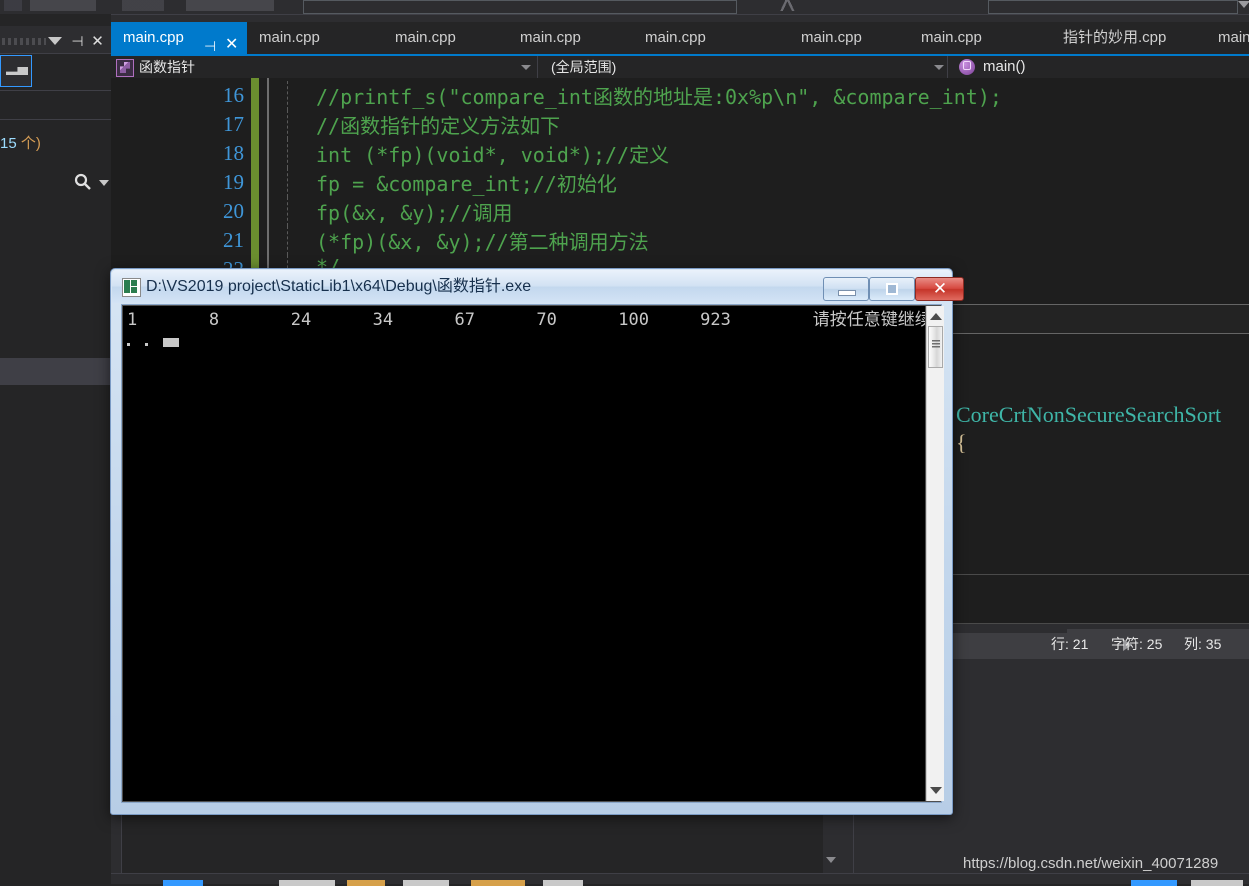  I want to click on output-pane, so click(477, 844).